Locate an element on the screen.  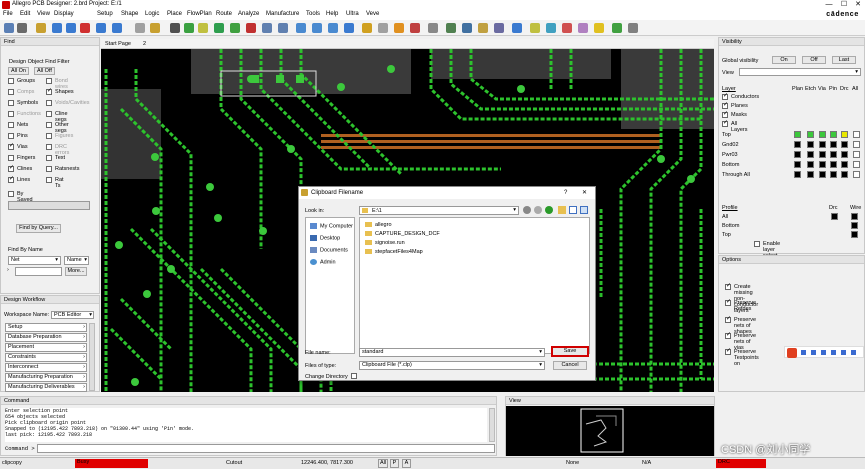
color-icon is located at coordinates (383, 28).